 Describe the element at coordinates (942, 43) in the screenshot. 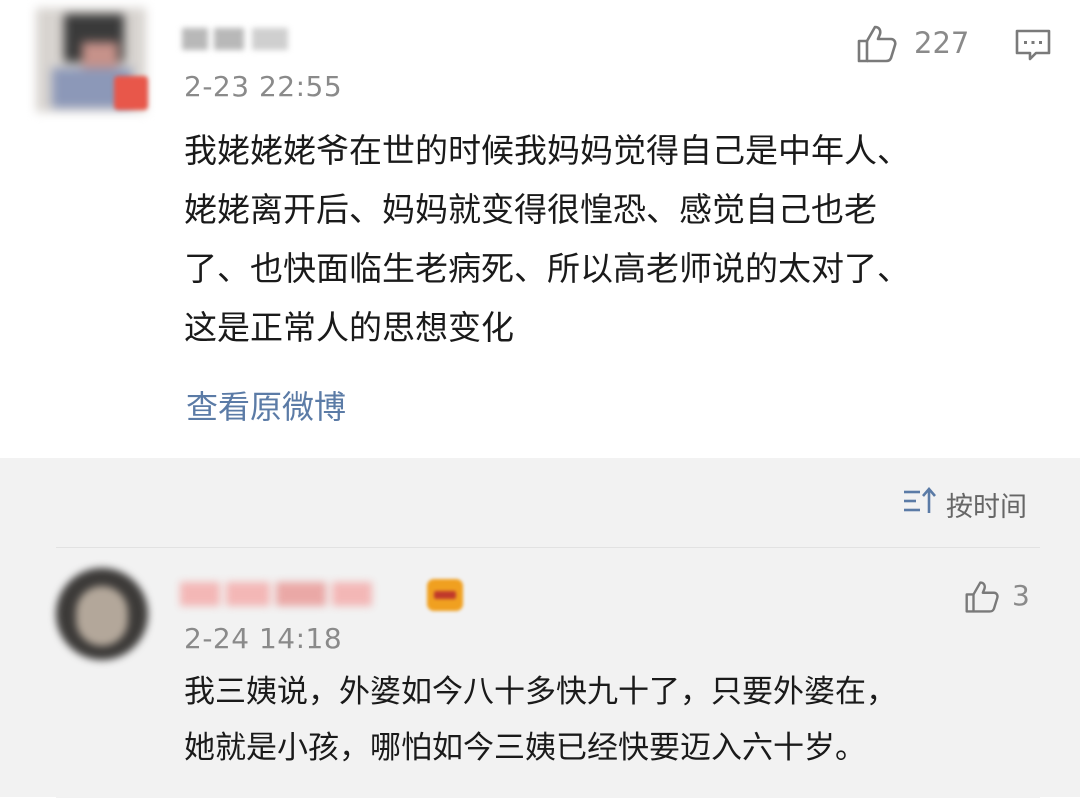

I see `like-count: 227` at that location.